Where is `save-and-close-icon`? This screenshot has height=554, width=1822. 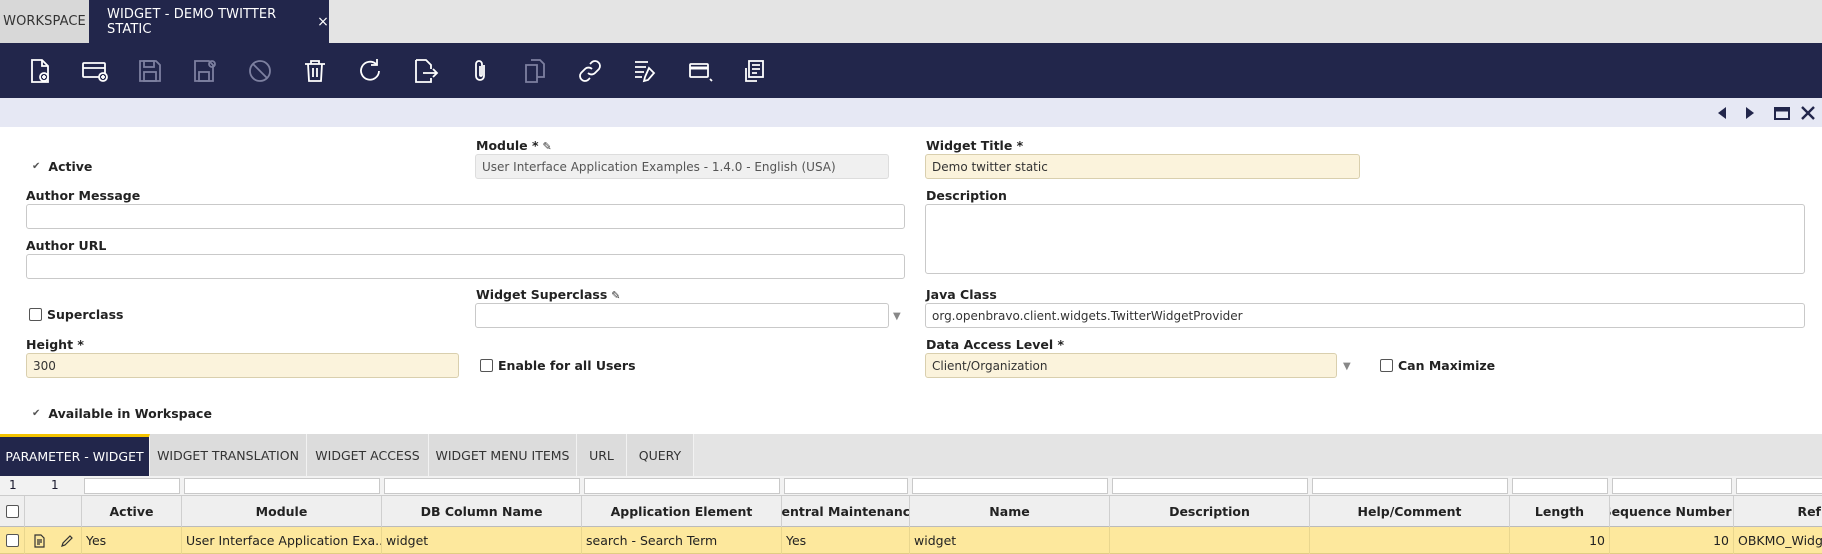 save-and-close-icon is located at coordinates (205, 71).